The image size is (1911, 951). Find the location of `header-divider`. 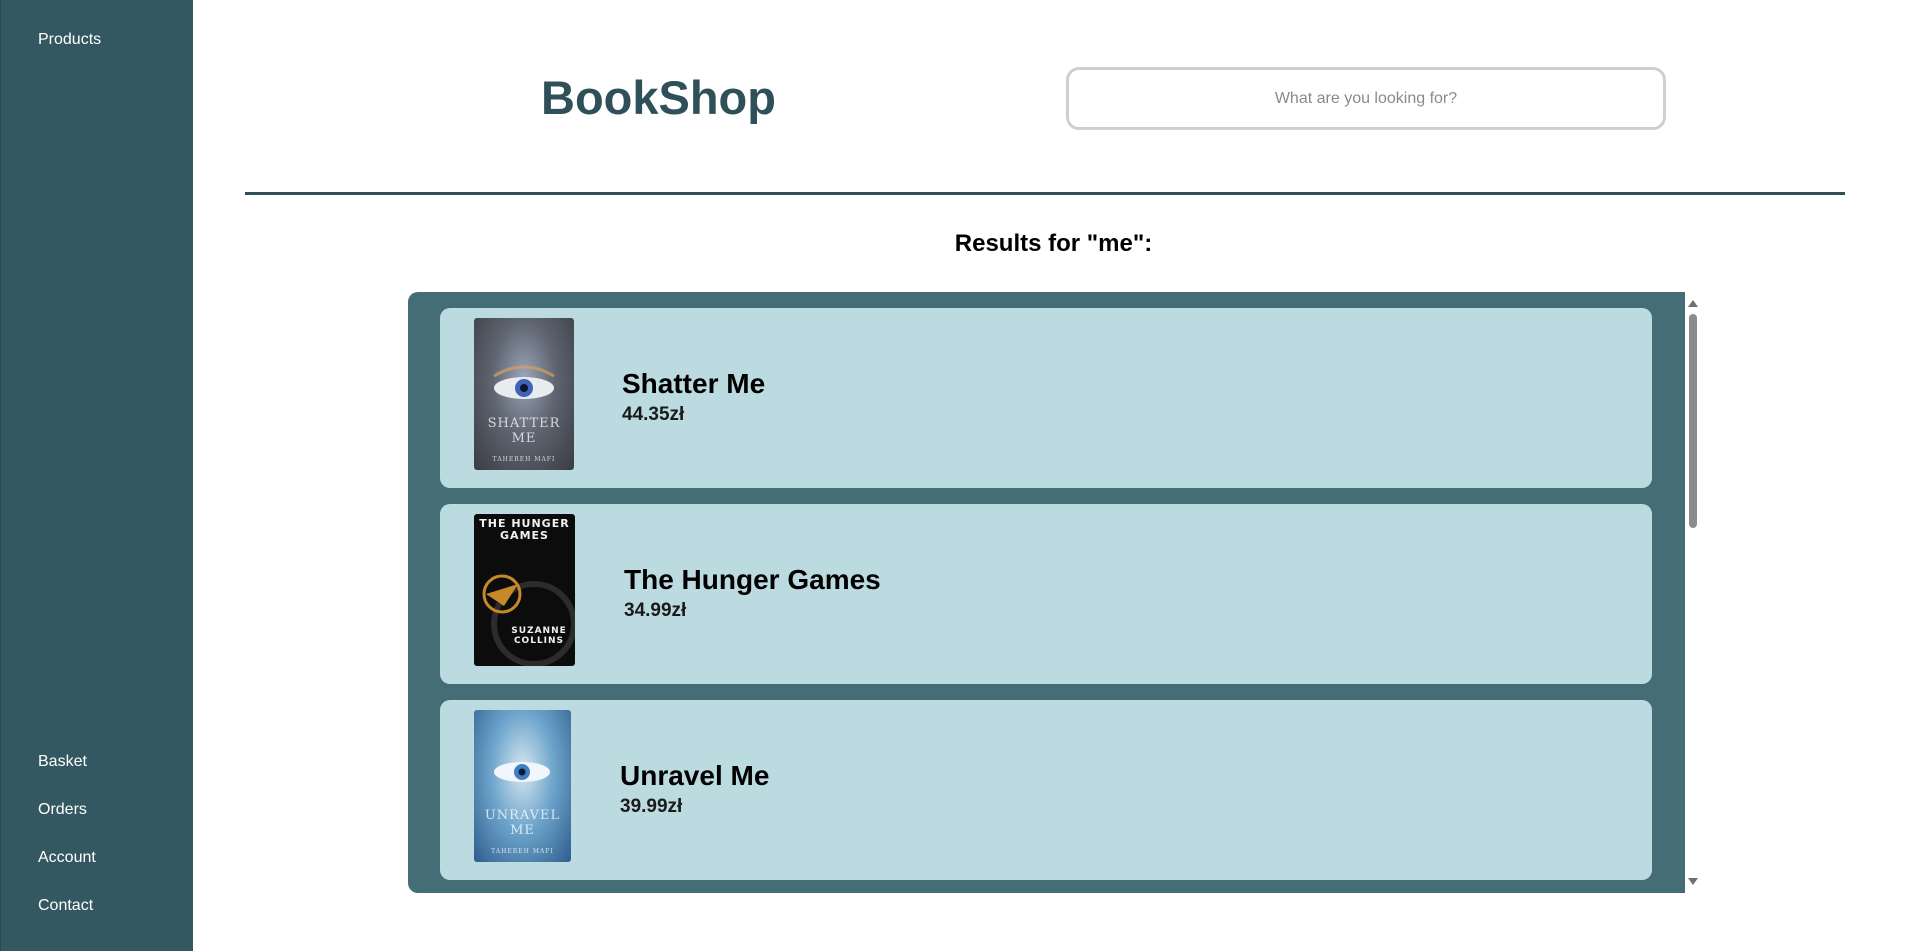

header-divider is located at coordinates (1045, 193).